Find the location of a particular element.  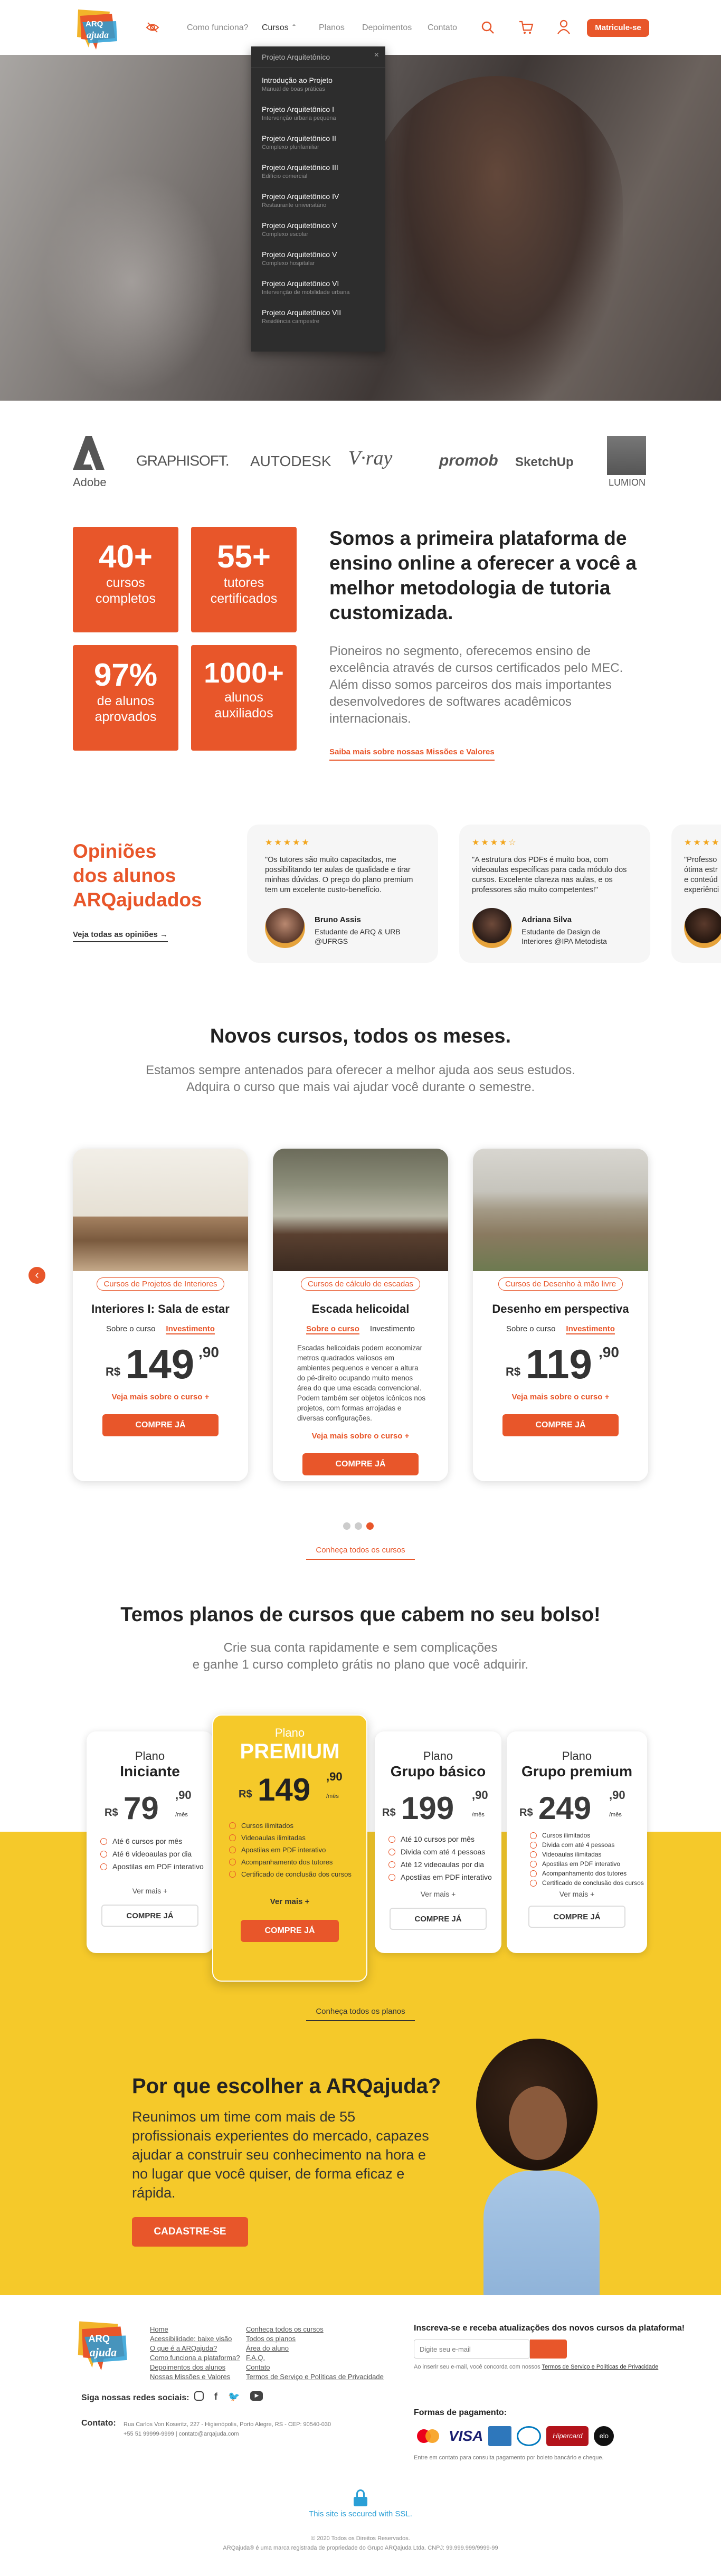

course-category-tag: Cursos de Desenho à mão livre is located at coordinates (560, 1284).